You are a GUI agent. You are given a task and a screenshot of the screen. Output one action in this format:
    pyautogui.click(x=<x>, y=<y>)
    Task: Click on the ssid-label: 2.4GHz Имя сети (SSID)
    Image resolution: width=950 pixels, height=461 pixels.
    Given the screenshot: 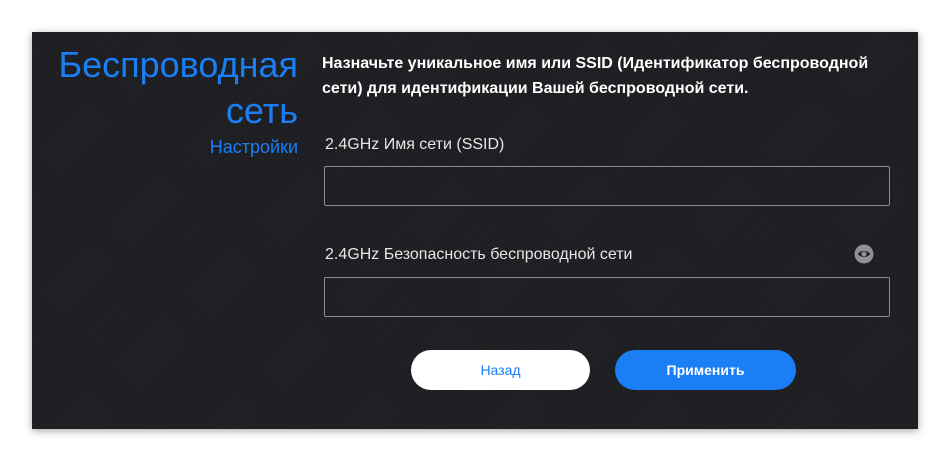 What is the action you would take?
    pyautogui.click(x=415, y=144)
    